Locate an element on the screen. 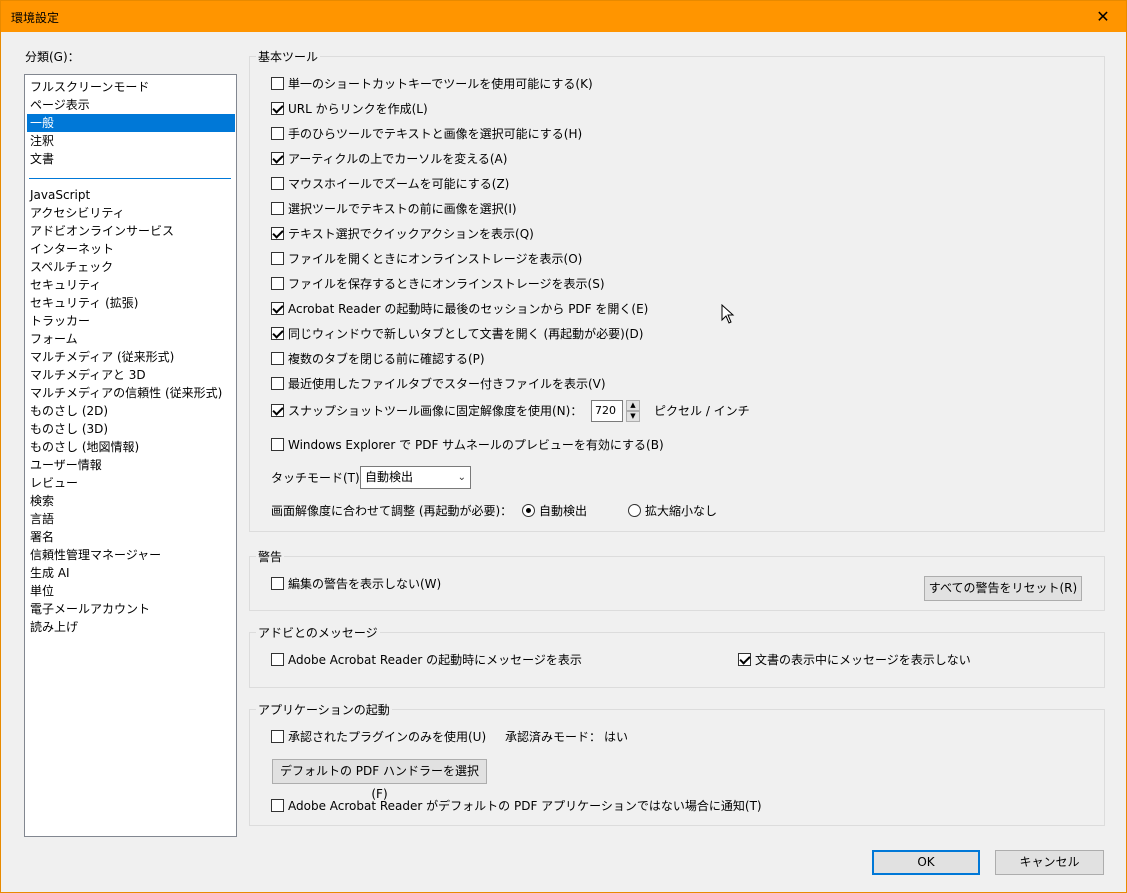 This screenshot has height=893, width=1127. snapshot-resolution-input: 720 is located at coordinates (607, 411).